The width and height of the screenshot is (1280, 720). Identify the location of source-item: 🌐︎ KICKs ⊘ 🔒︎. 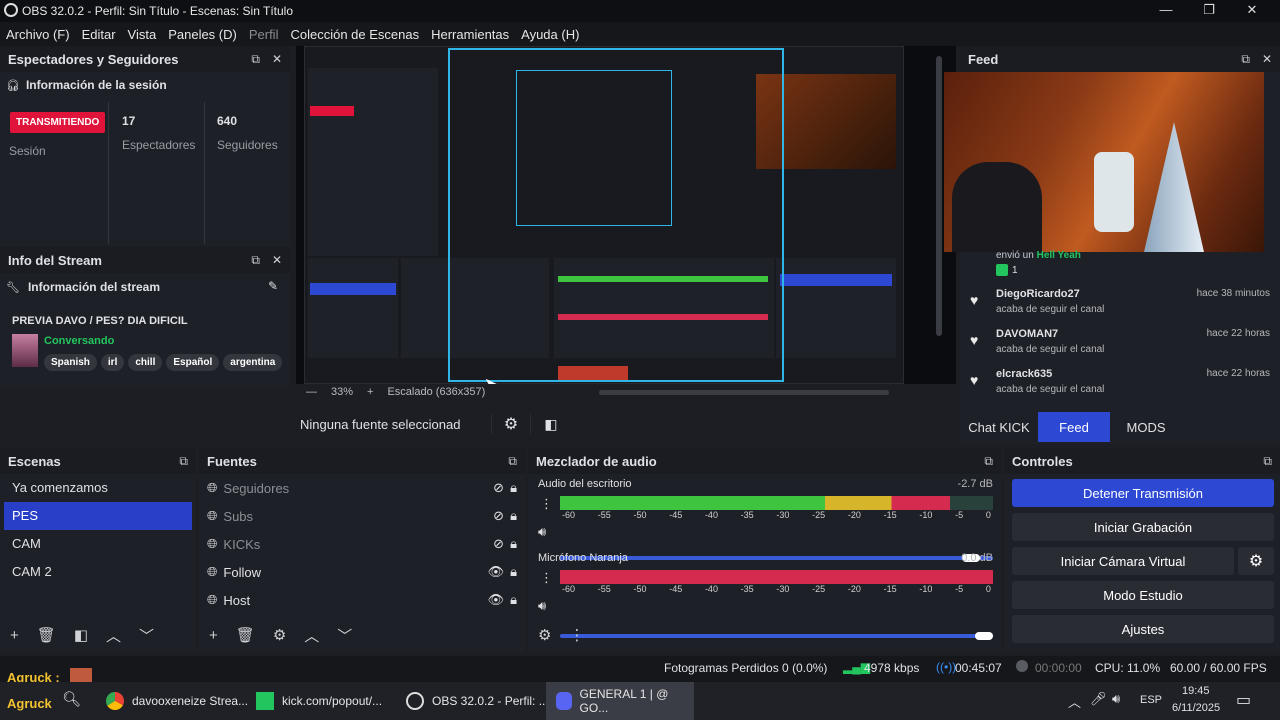
(362, 544).